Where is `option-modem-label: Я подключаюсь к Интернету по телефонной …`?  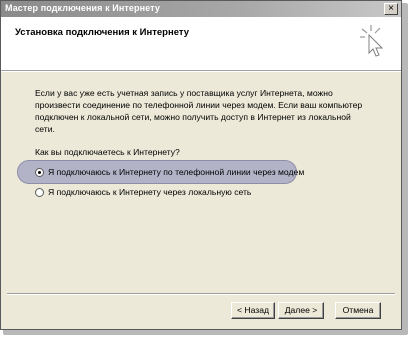 option-modem-label: Я подключаюсь к Интернету по телефонной … is located at coordinates (176, 172).